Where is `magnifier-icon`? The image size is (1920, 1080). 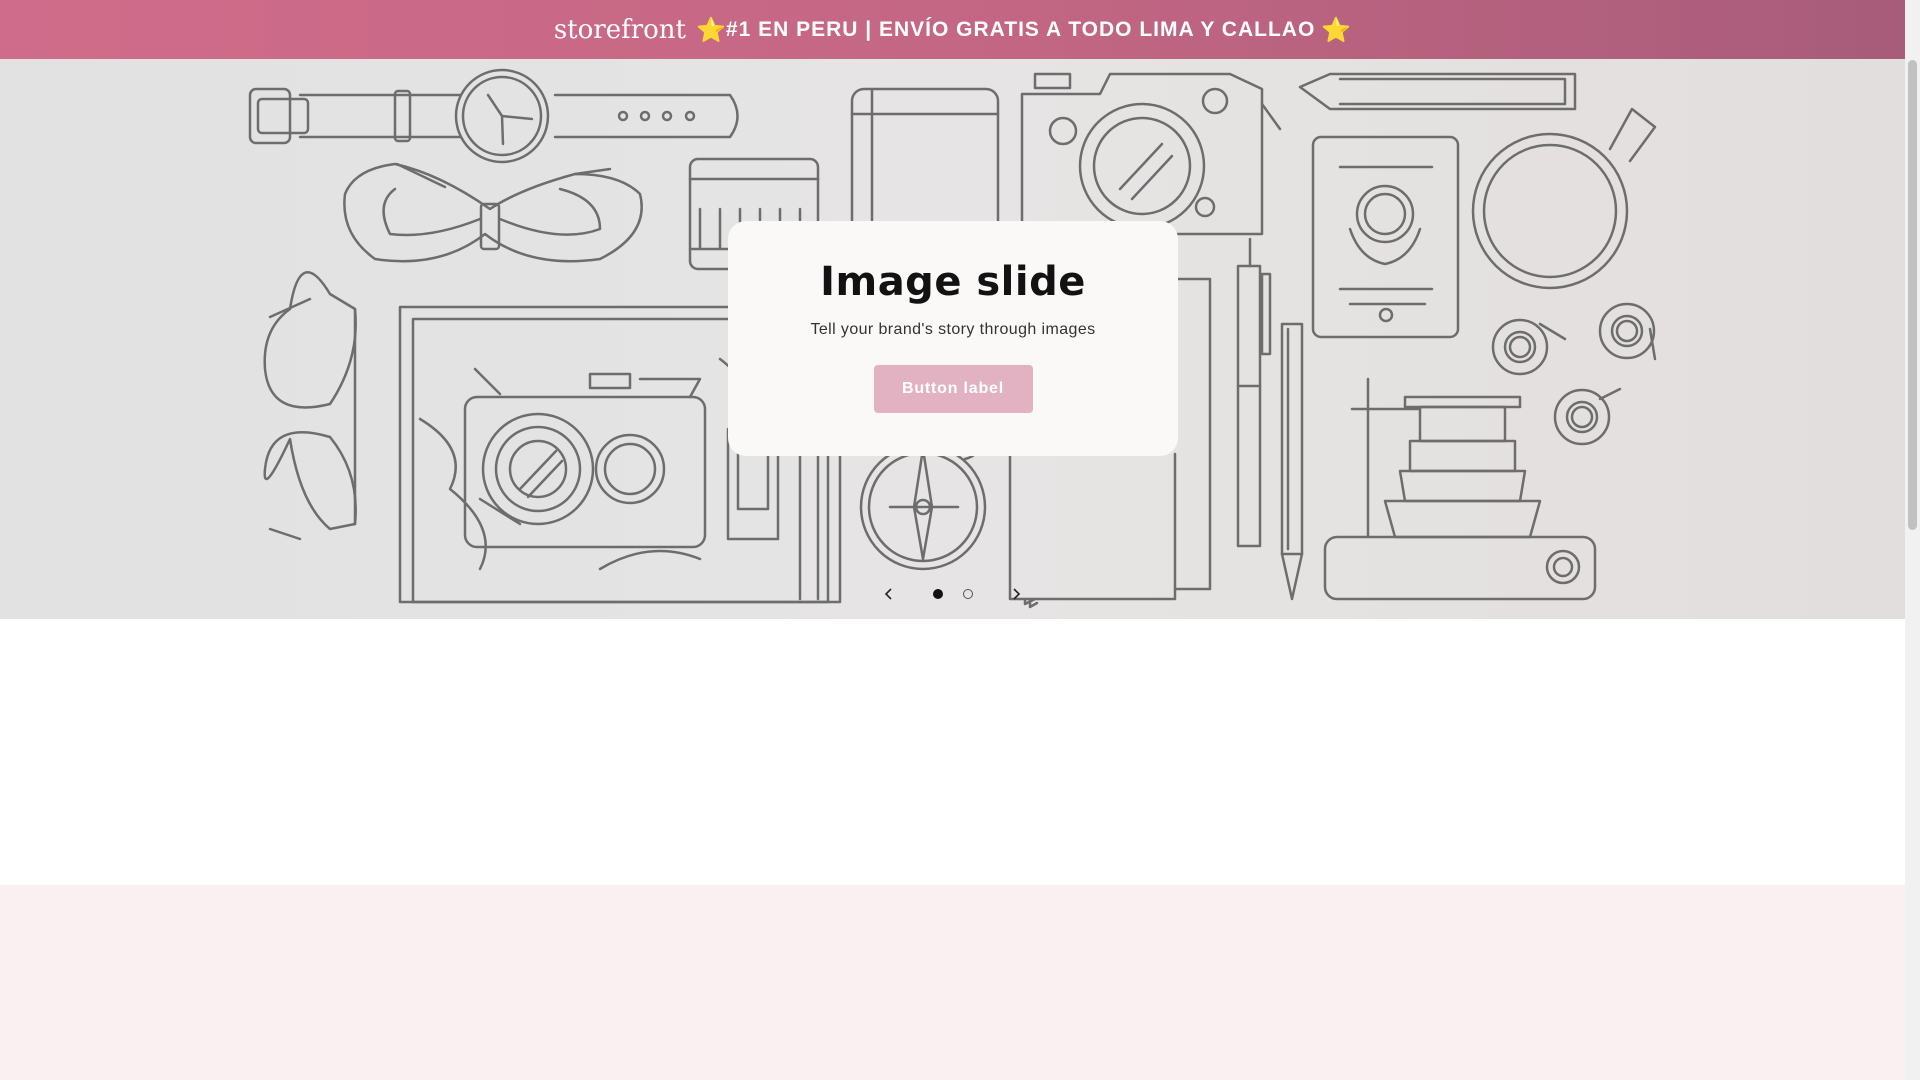 magnifier-icon is located at coordinates (1564, 198).